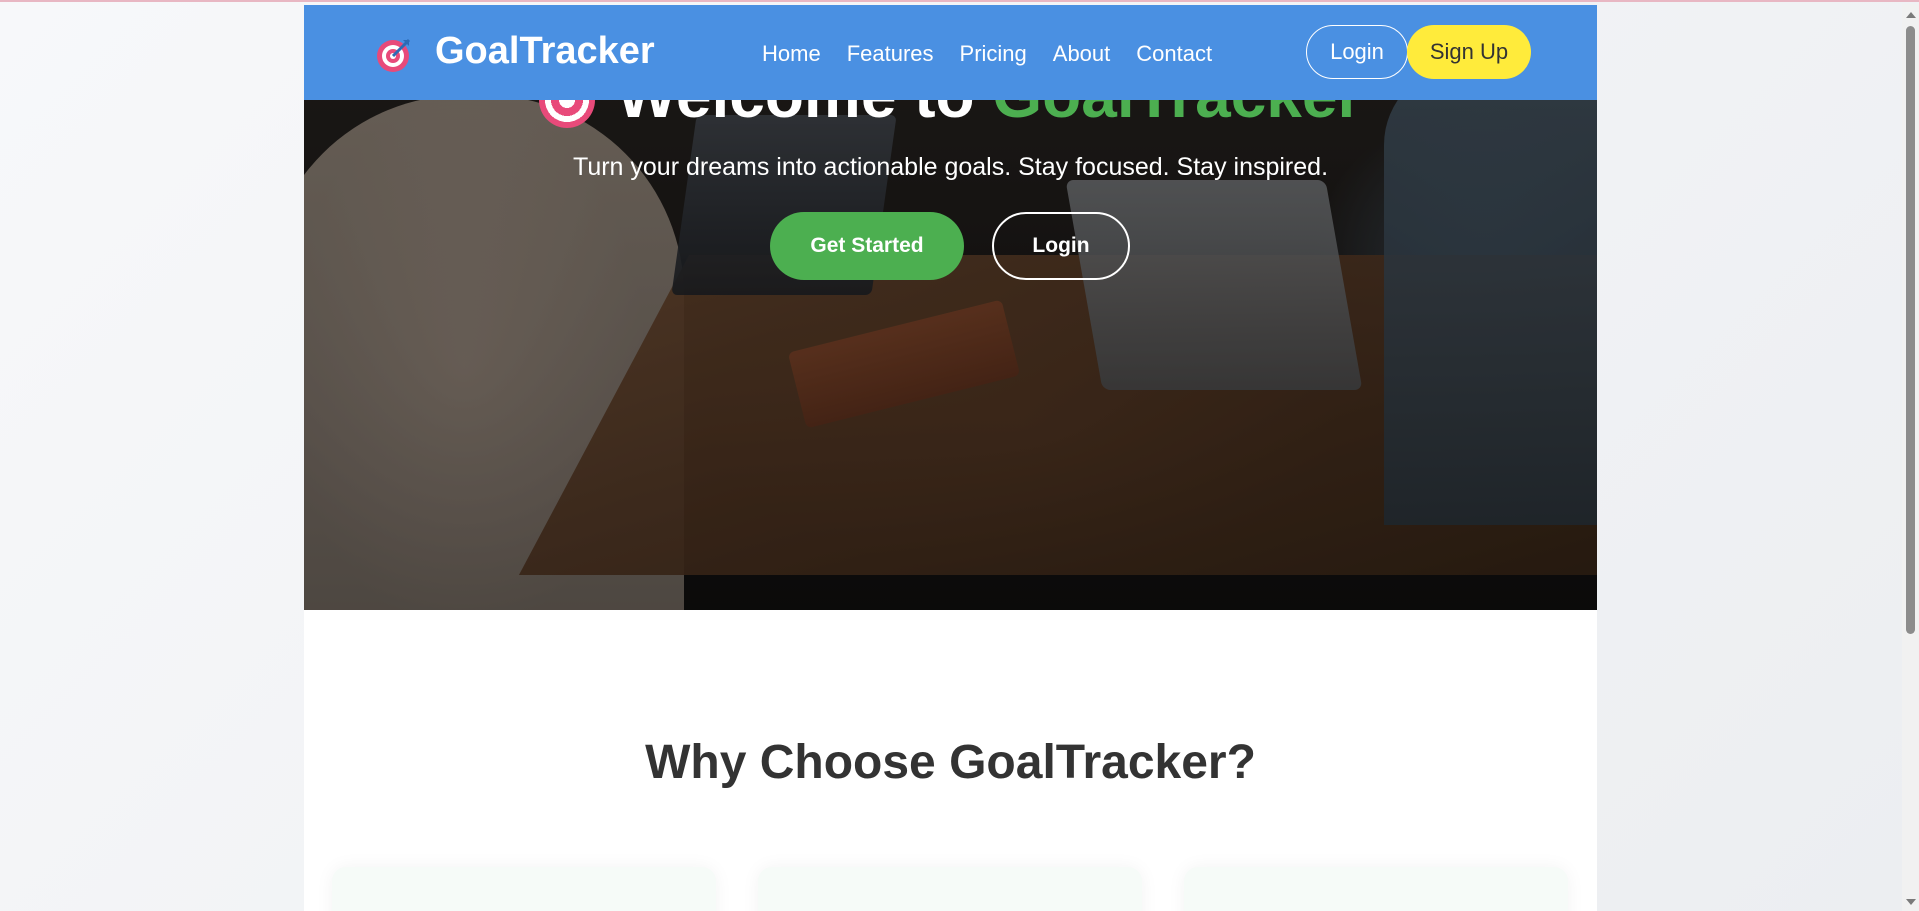 The height and width of the screenshot is (911, 1919). I want to click on main-nav: Home Features Pricing About Contact, so click(987, 54).